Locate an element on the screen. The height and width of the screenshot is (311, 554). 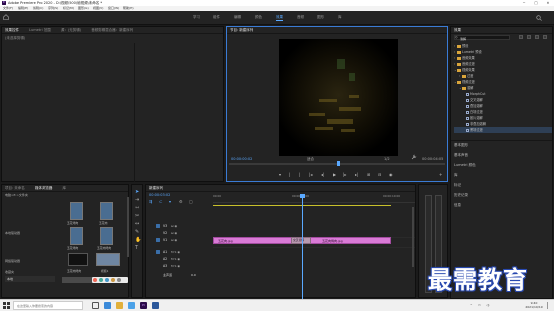
tab-effect-controls: 效果控件 is located at coordinates (12, 30).